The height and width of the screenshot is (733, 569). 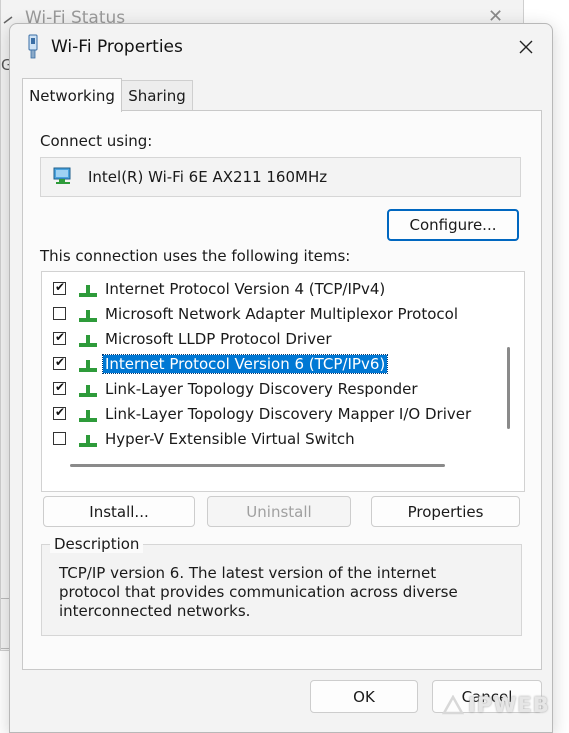 I want to click on ok-button-label: OK, so click(x=364, y=696).